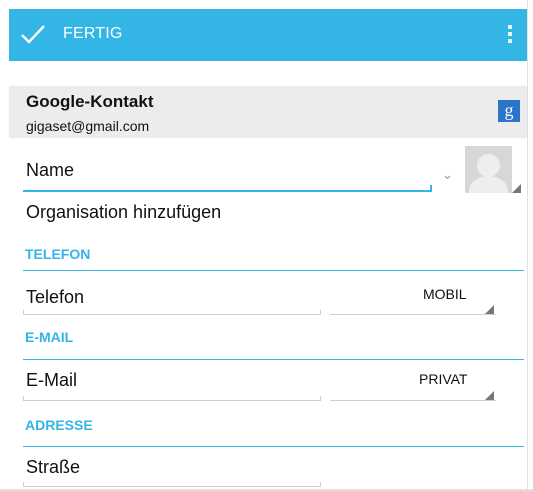  What do you see at coordinates (489, 395) in the screenshot?
I see `email-type-corner-icon` at bounding box center [489, 395].